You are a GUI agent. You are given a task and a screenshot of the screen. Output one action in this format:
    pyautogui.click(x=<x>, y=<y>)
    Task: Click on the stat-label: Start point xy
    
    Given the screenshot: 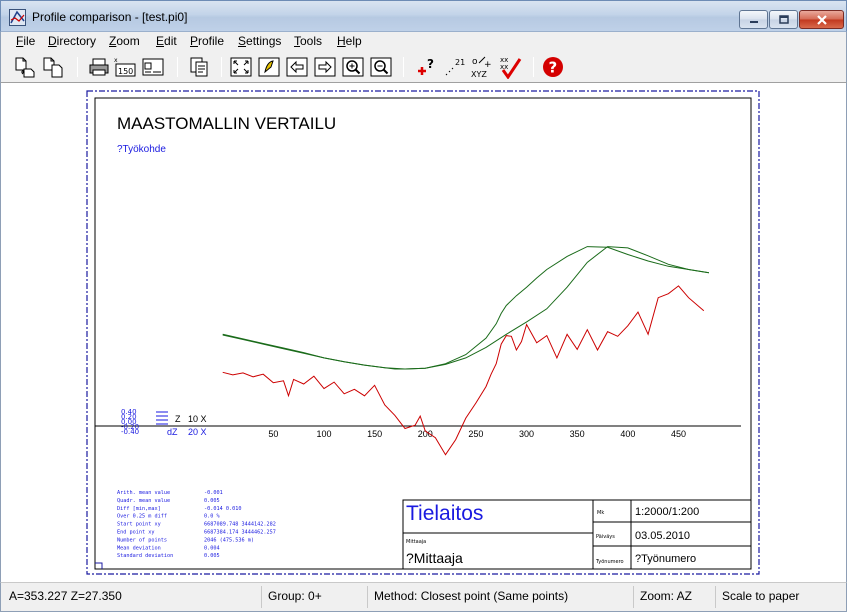 What is the action you would take?
    pyautogui.click(x=139, y=525)
    